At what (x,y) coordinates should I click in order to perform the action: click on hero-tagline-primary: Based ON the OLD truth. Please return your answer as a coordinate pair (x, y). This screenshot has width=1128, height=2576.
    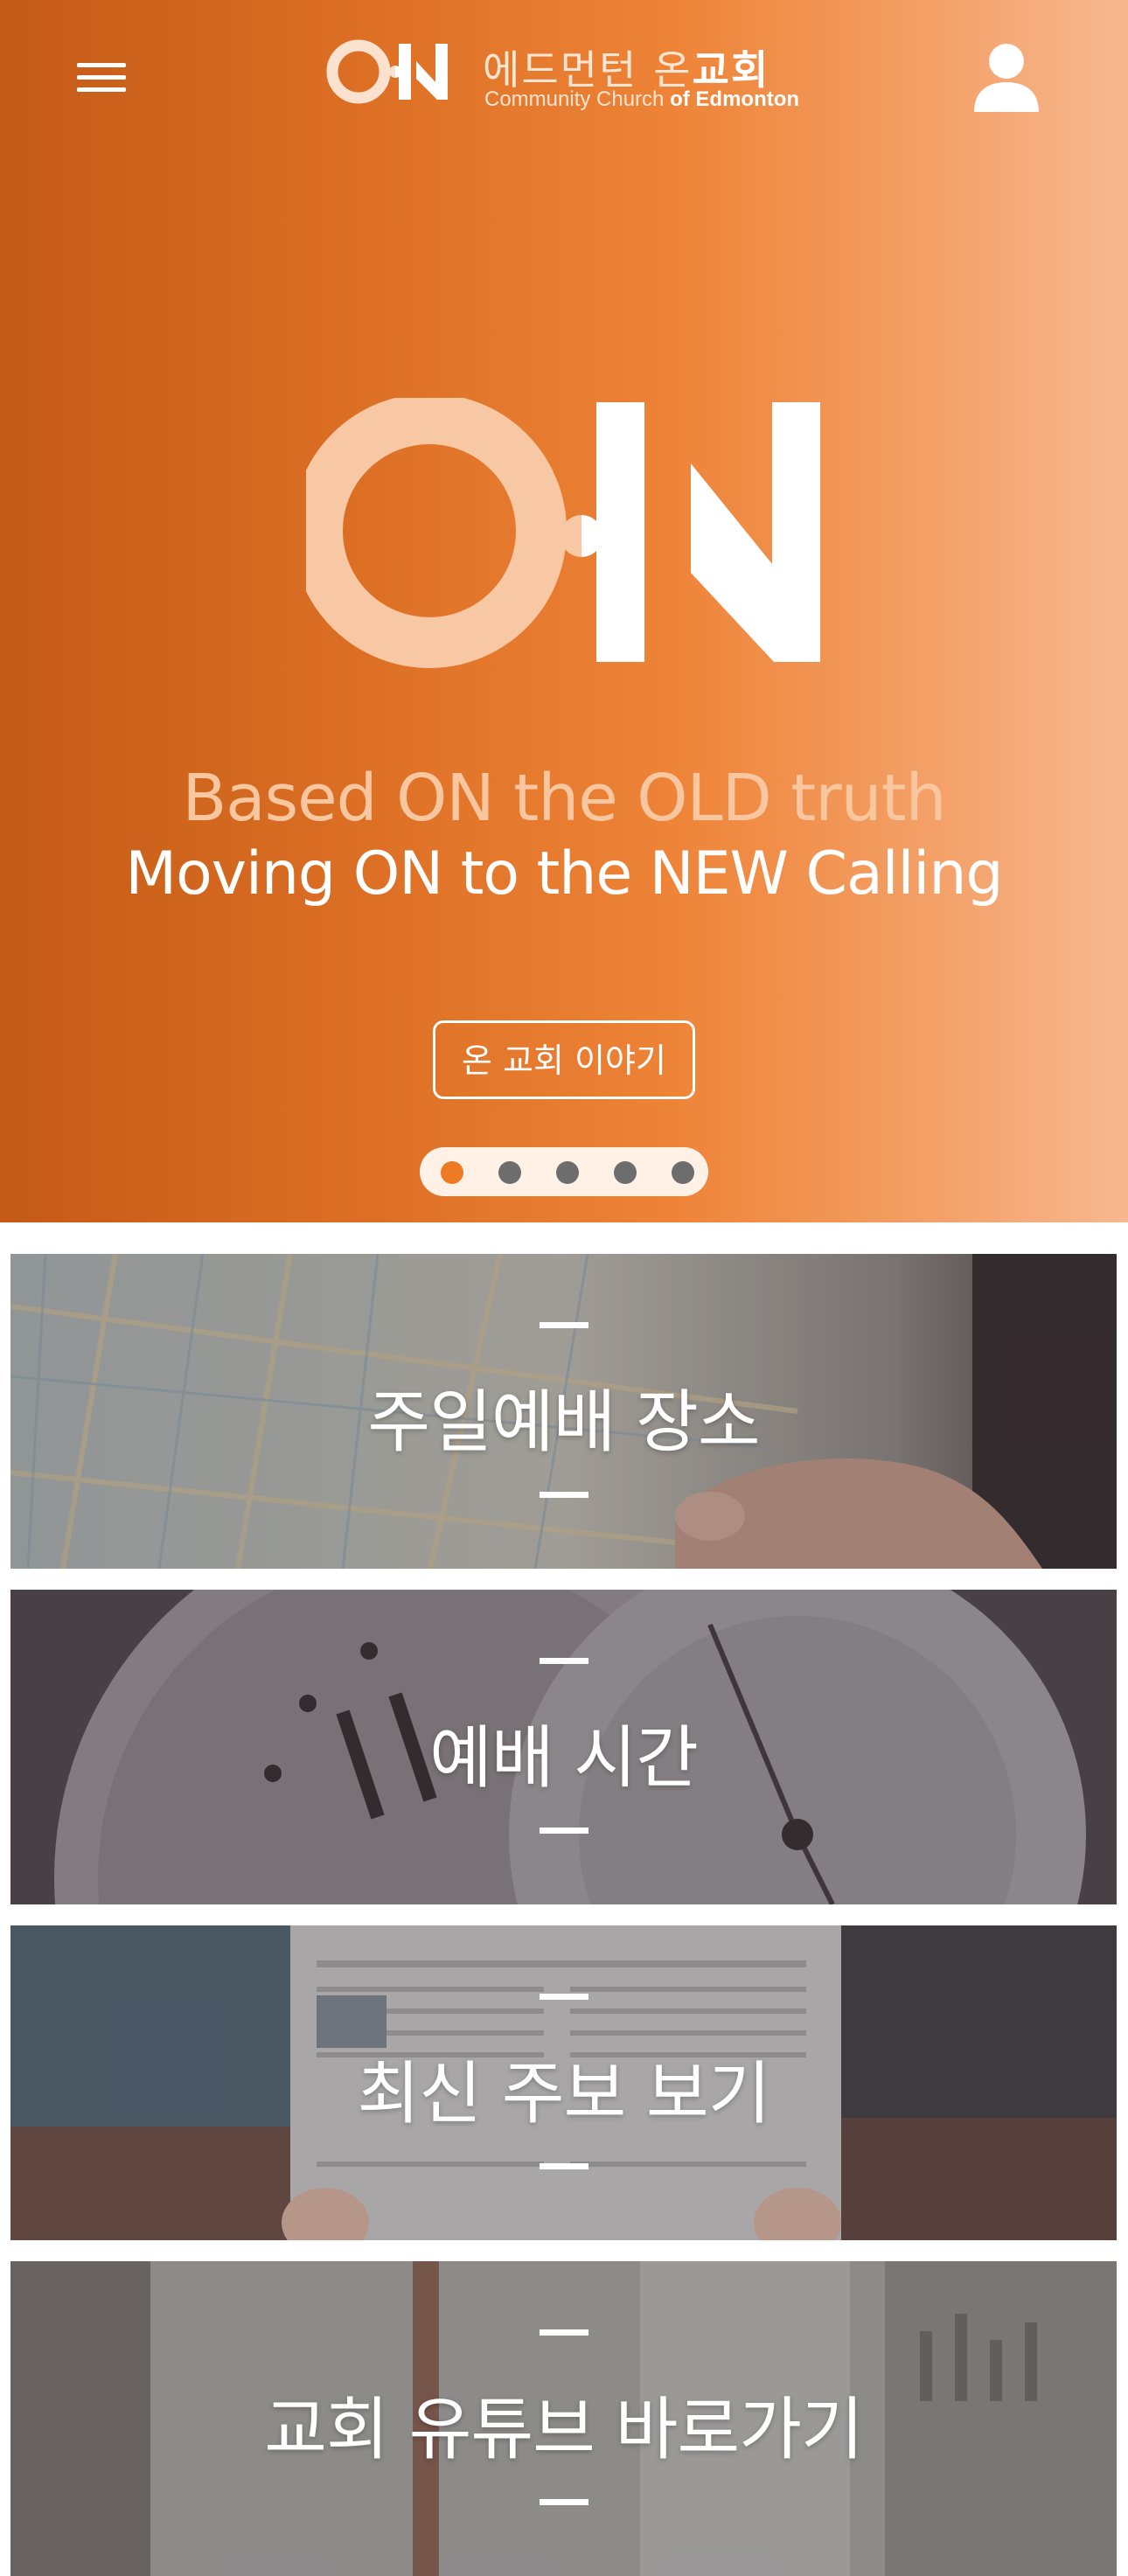
    Looking at the image, I should click on (564, 798).